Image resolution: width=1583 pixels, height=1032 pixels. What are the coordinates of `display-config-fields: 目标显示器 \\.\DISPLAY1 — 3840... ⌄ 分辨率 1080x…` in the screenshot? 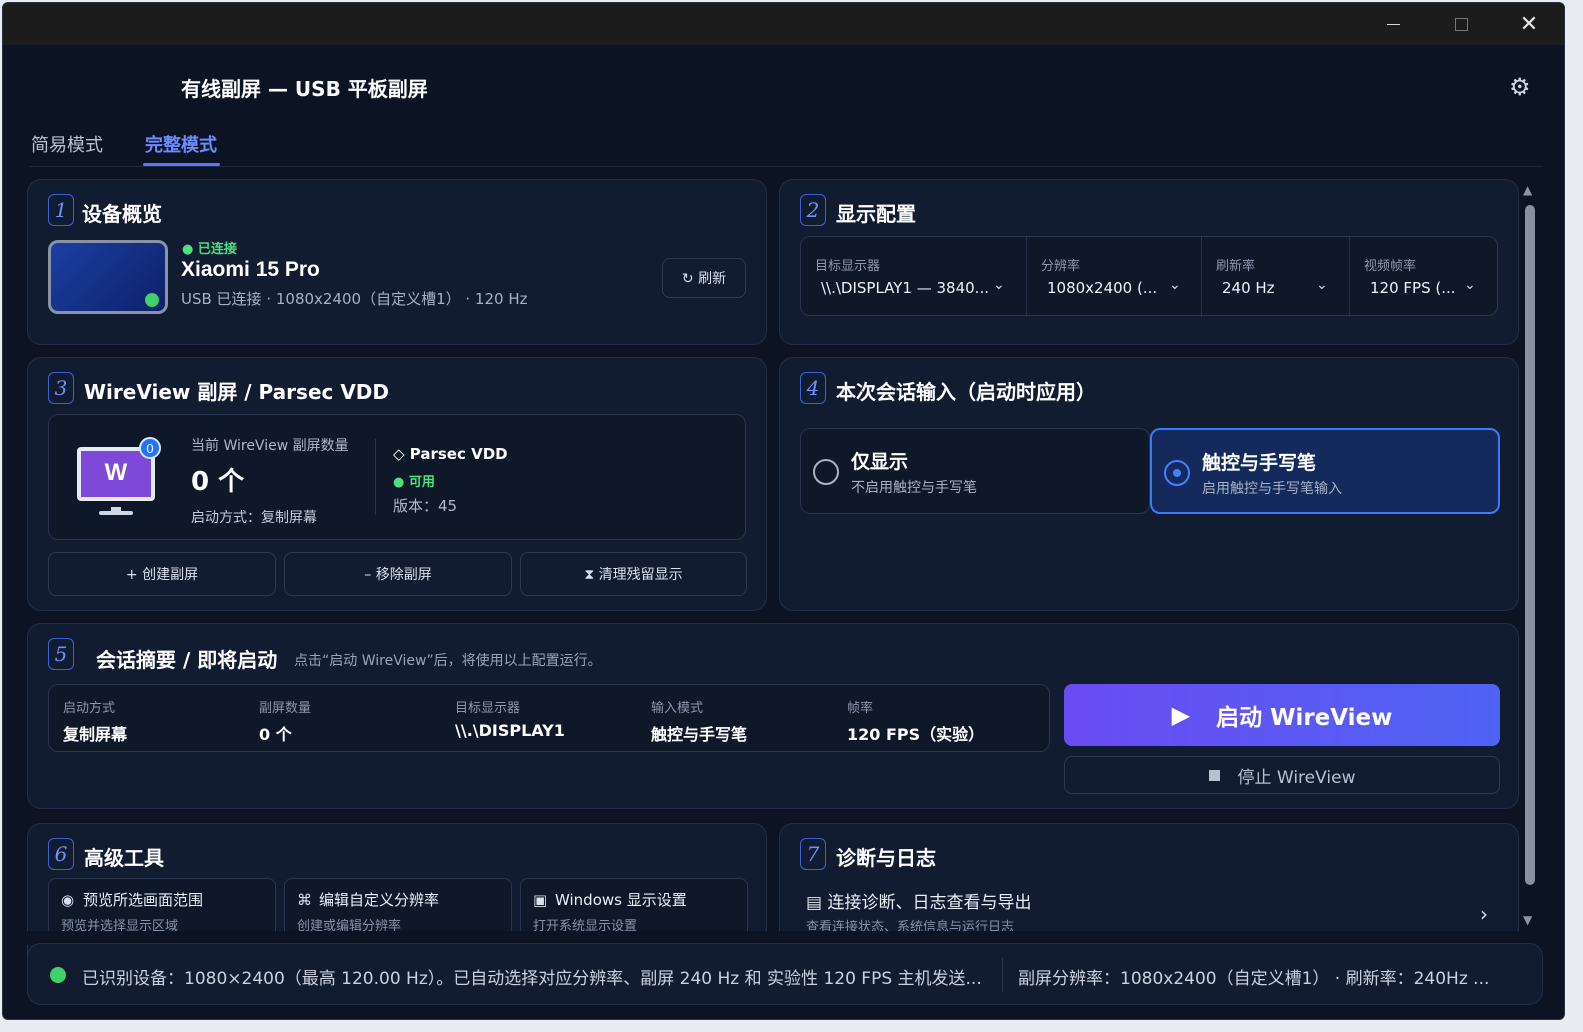 It's located at (1149, 276).